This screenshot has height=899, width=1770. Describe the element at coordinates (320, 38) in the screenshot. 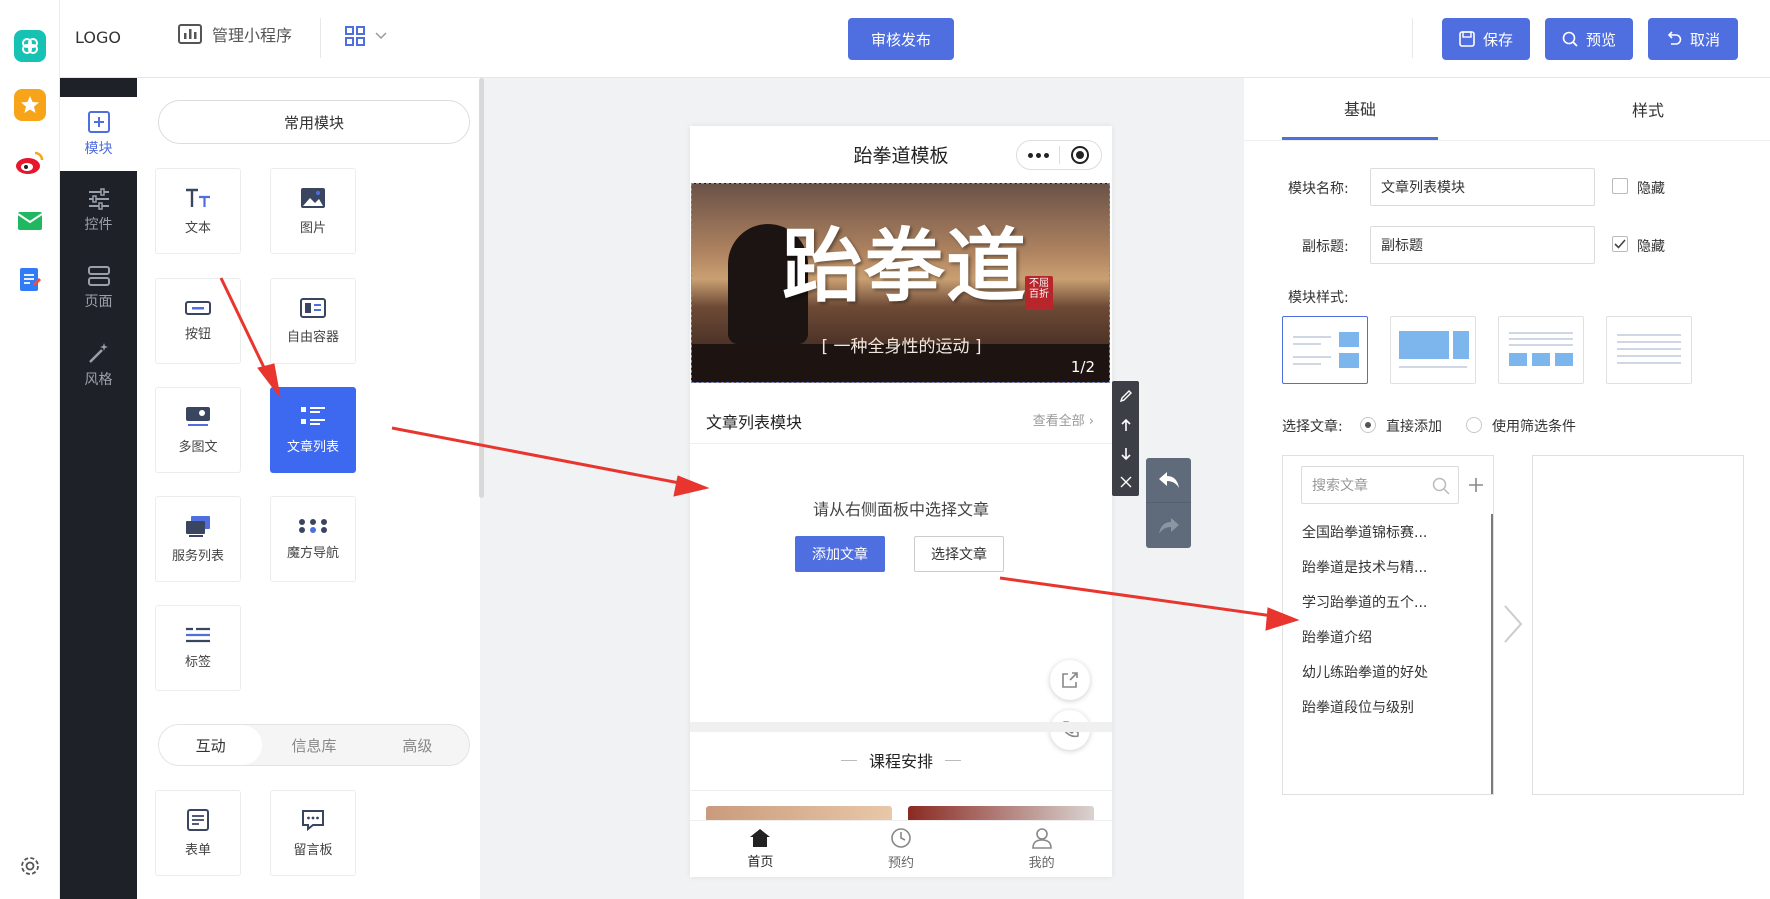

I see `divider` at that location.